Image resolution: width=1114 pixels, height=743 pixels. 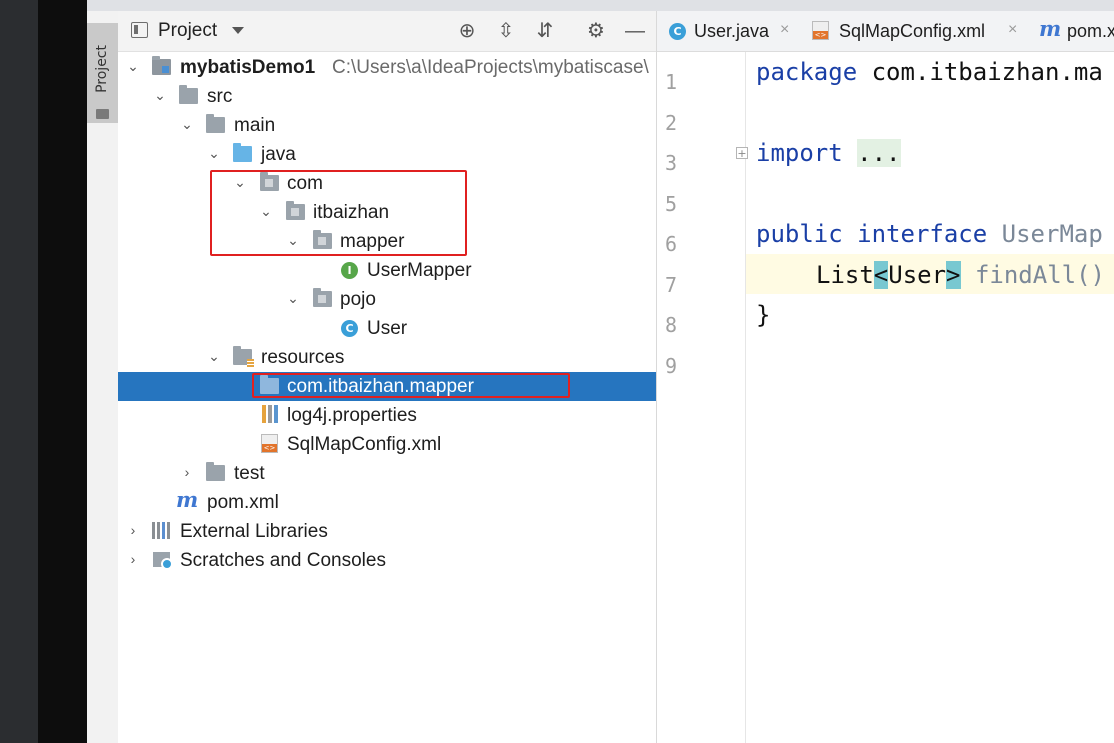 I want to click on tab-label-pom: pom.x, so click(x=1090, y=31).